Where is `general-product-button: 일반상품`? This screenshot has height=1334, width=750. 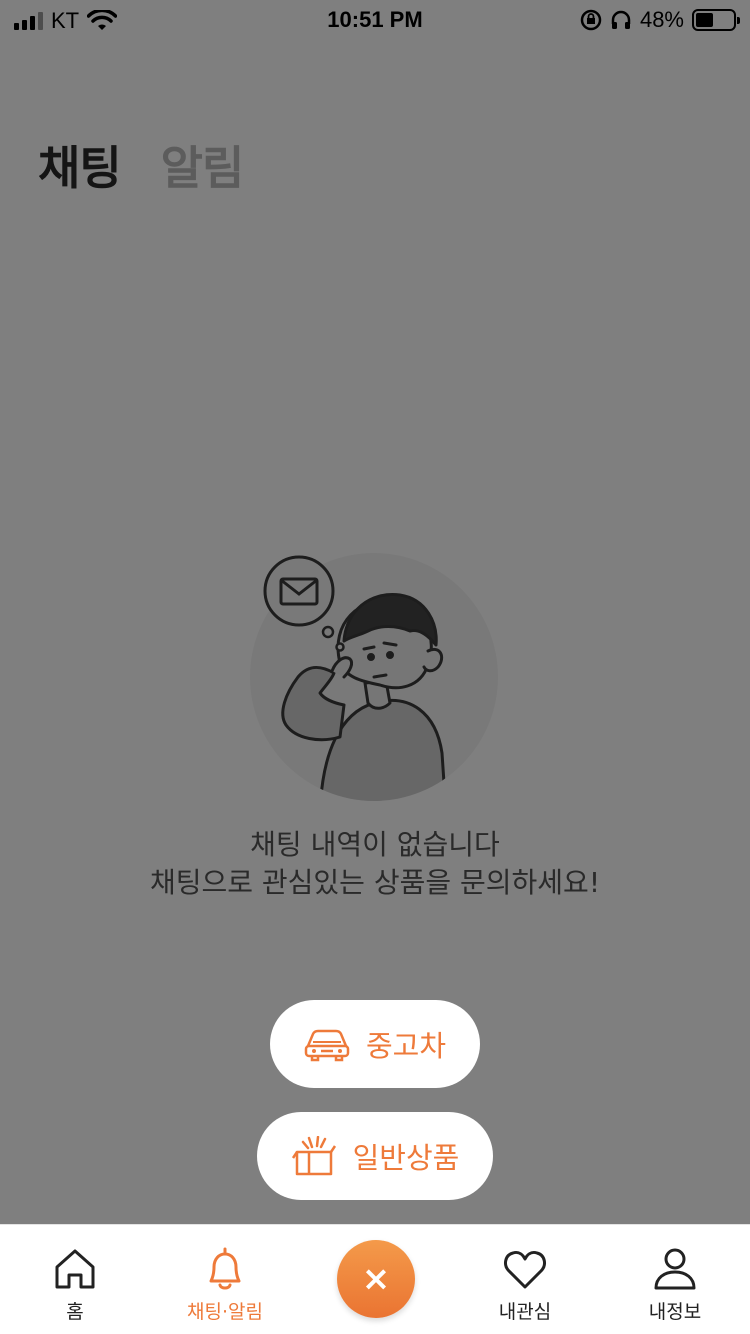
general-product-button: 일반상품 is located at coordinates (375, 1156).